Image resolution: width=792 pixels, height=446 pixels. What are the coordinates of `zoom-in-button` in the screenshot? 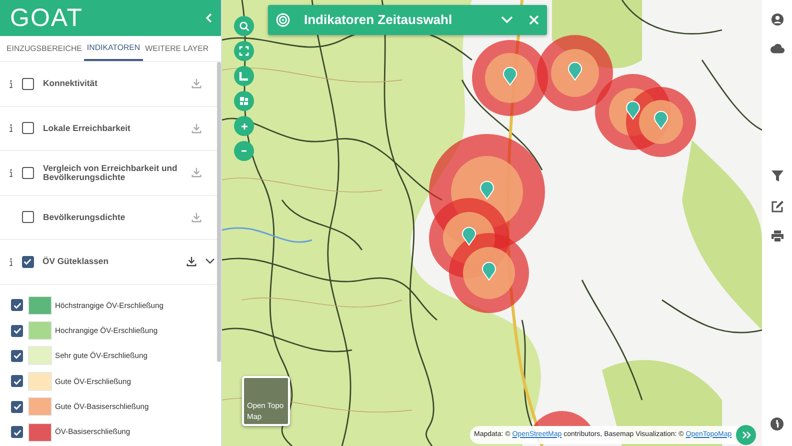 It's located at (244, 126).